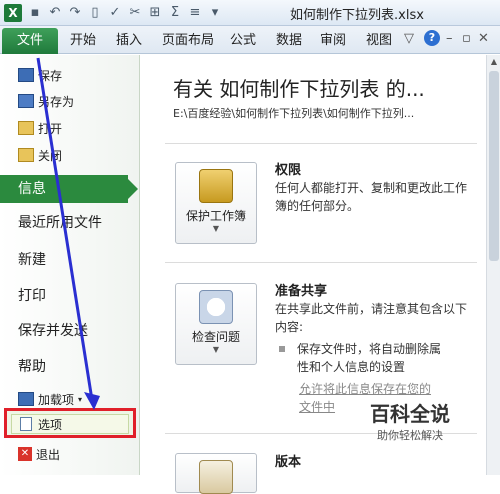 This screenshot has height=494, width=500. Describe the element at coordinates (410, 414) in the screenshot. I see `watermark-title: 百科全说` at that location.